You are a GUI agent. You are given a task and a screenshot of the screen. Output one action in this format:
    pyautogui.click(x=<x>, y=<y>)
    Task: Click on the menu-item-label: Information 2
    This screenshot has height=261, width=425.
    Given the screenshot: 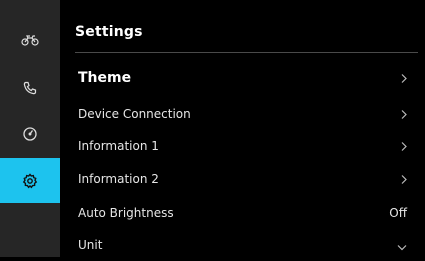 What is the action you would take?
    pyautogui.click(x=118, y=178)
    